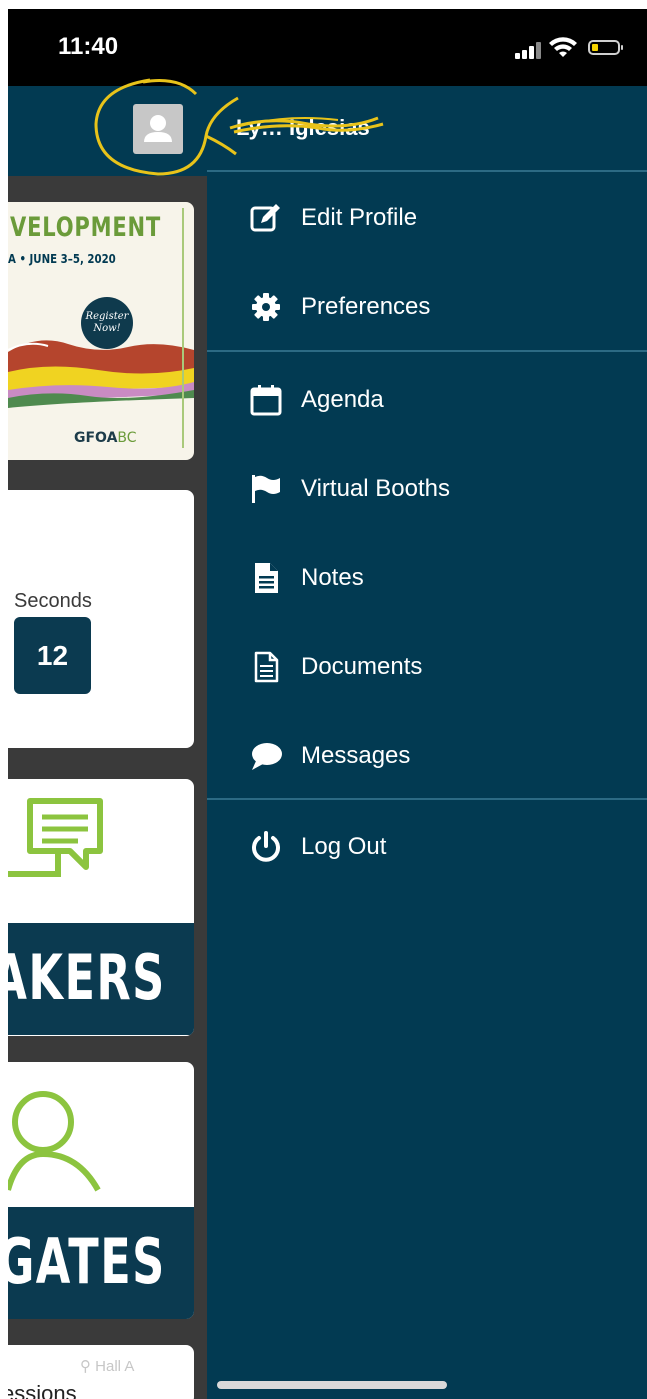 This screenshot has height=1399, width=647. I want to click on session-location: ⚲ Hall A, so click(107, 1366).